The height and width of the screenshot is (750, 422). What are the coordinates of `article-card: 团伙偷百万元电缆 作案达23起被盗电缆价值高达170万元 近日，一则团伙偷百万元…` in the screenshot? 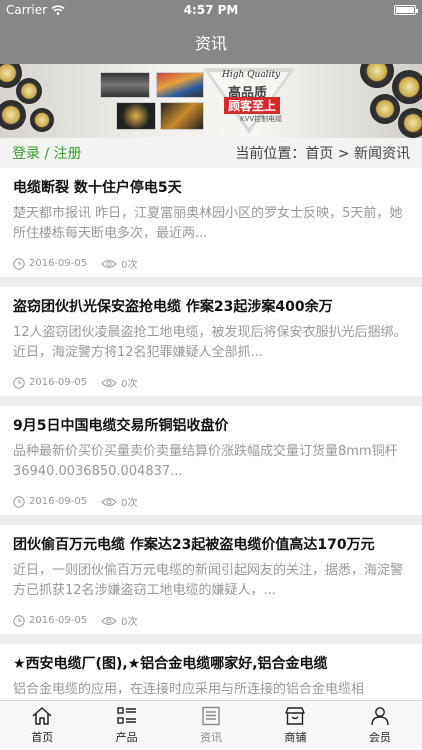 It's located at (211, 579).